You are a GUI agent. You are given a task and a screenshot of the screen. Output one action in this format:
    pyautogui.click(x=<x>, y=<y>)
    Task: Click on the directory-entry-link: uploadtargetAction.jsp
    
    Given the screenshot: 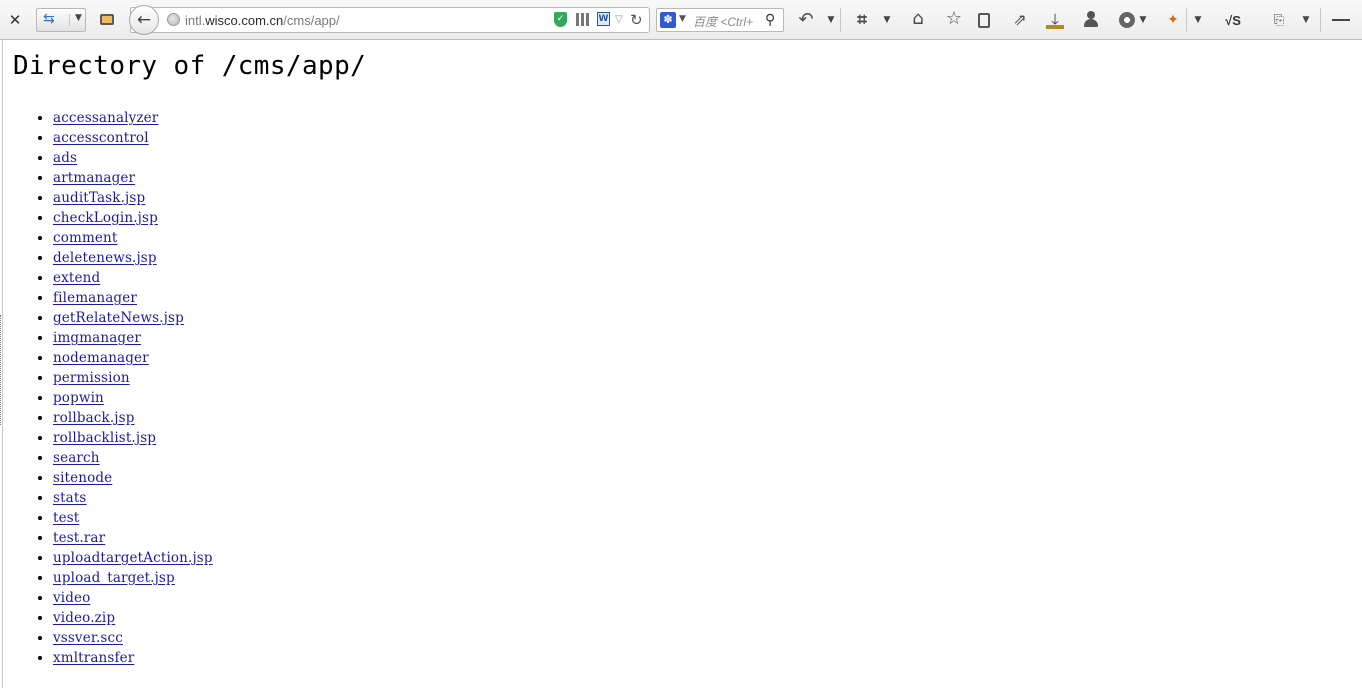 What is the action you would take?
    pyautogui.click(x=133, y=558)
    